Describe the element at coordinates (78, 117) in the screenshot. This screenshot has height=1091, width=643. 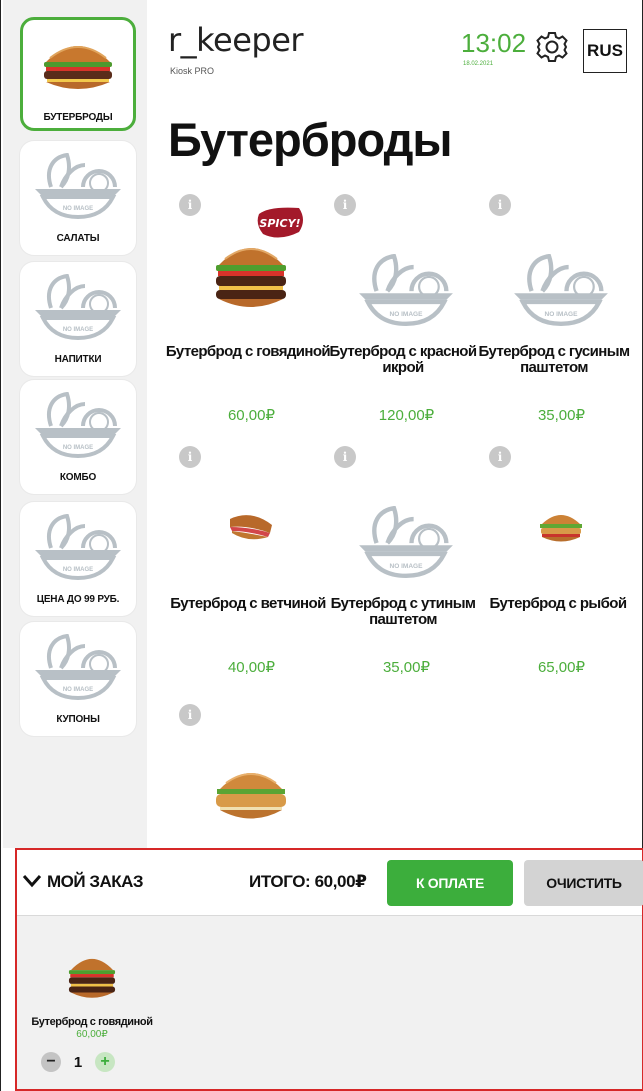
I see `category-label: БУТЕРБРОДЫ` at that location.